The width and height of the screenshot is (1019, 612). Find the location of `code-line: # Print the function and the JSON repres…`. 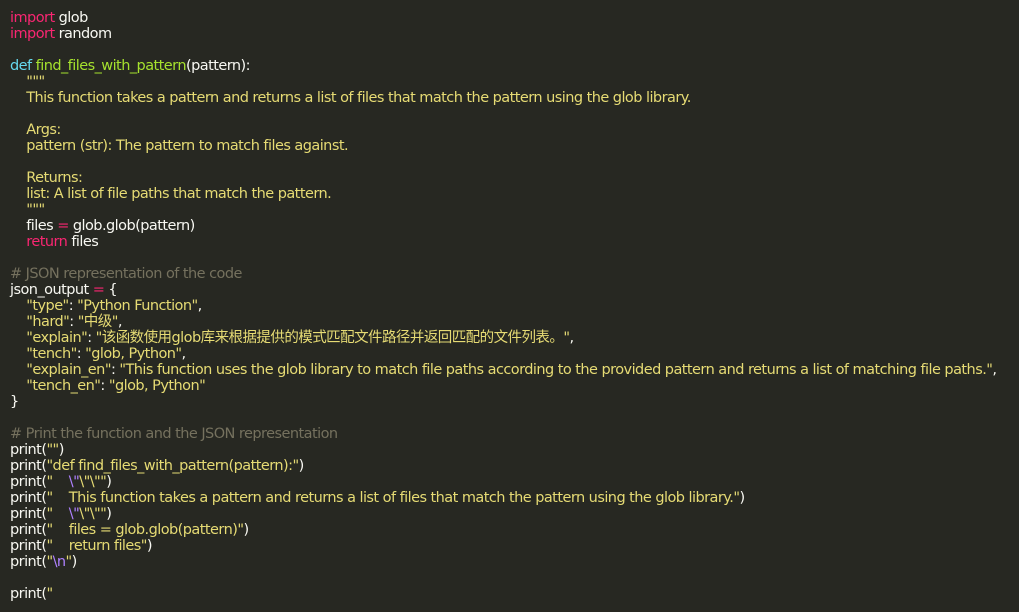

code-line: # Print the function and the JSON repres… is located at coordinates (514, 434).